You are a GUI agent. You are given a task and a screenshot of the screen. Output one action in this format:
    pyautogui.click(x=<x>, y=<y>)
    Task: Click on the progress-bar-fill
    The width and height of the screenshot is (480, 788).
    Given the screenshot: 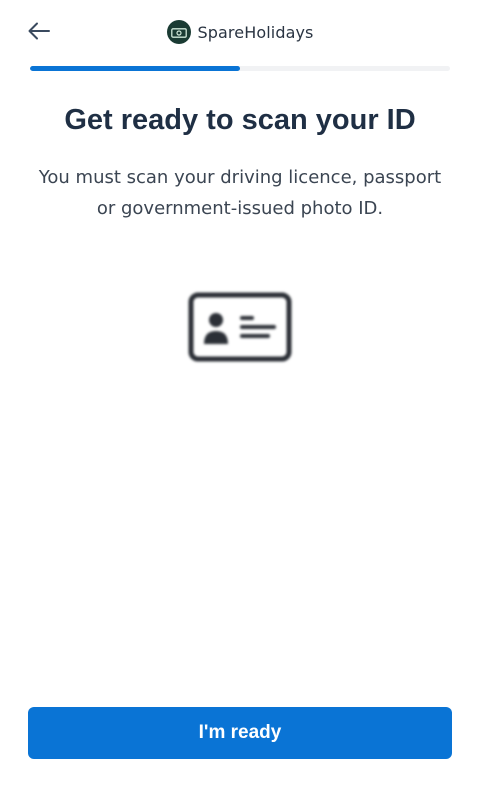 What is the action you would take?
    pyautogui.click(x=135, y=68)
    